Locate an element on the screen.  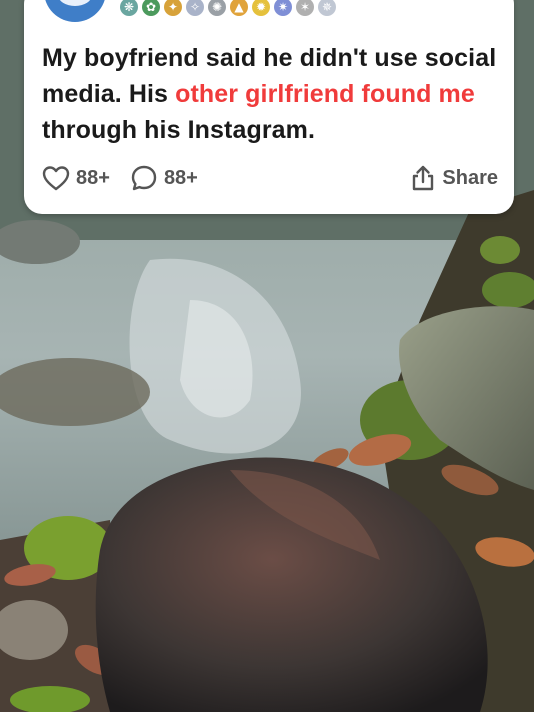
avatar-bird-icon is located at coordinates (75, 3).